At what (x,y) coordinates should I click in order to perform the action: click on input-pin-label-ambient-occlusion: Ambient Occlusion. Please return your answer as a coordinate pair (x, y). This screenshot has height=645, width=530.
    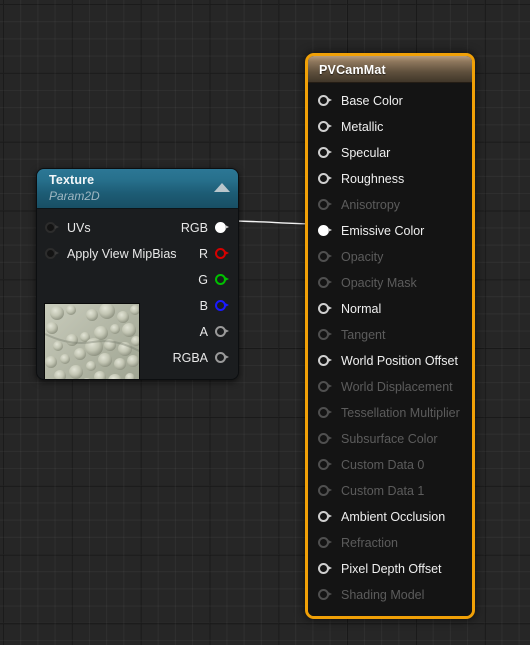
    Looking at the image, I should click on (393, 517).